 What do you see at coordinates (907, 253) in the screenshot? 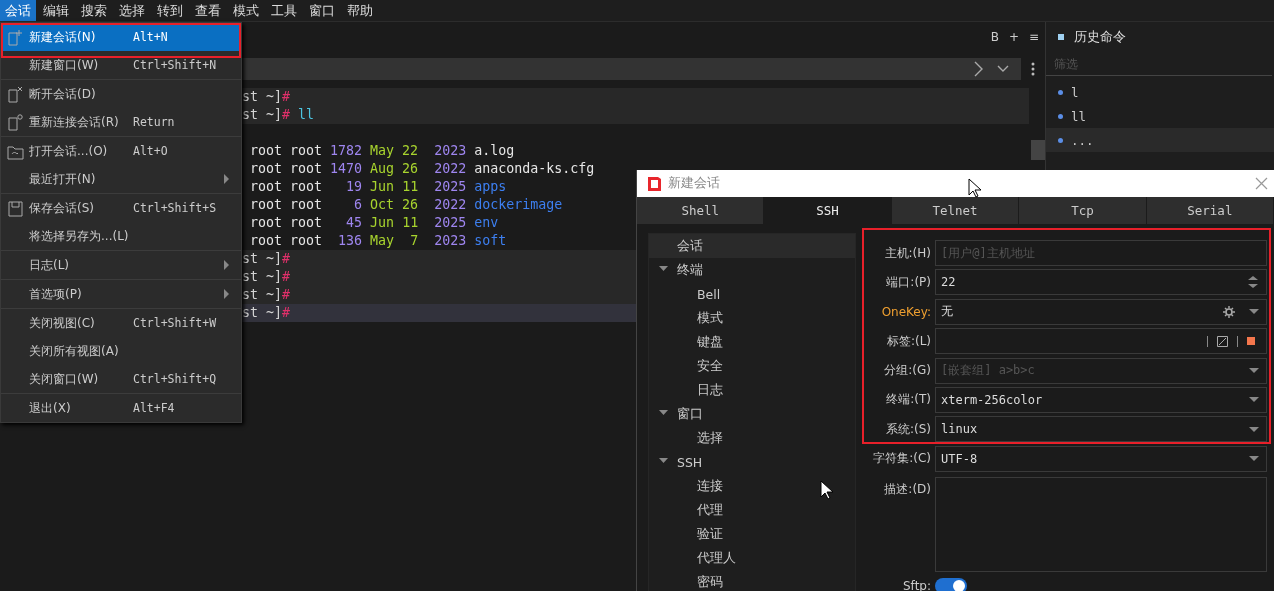
I see `field-label: 主机:(H)` at bounding box center [907, 253].